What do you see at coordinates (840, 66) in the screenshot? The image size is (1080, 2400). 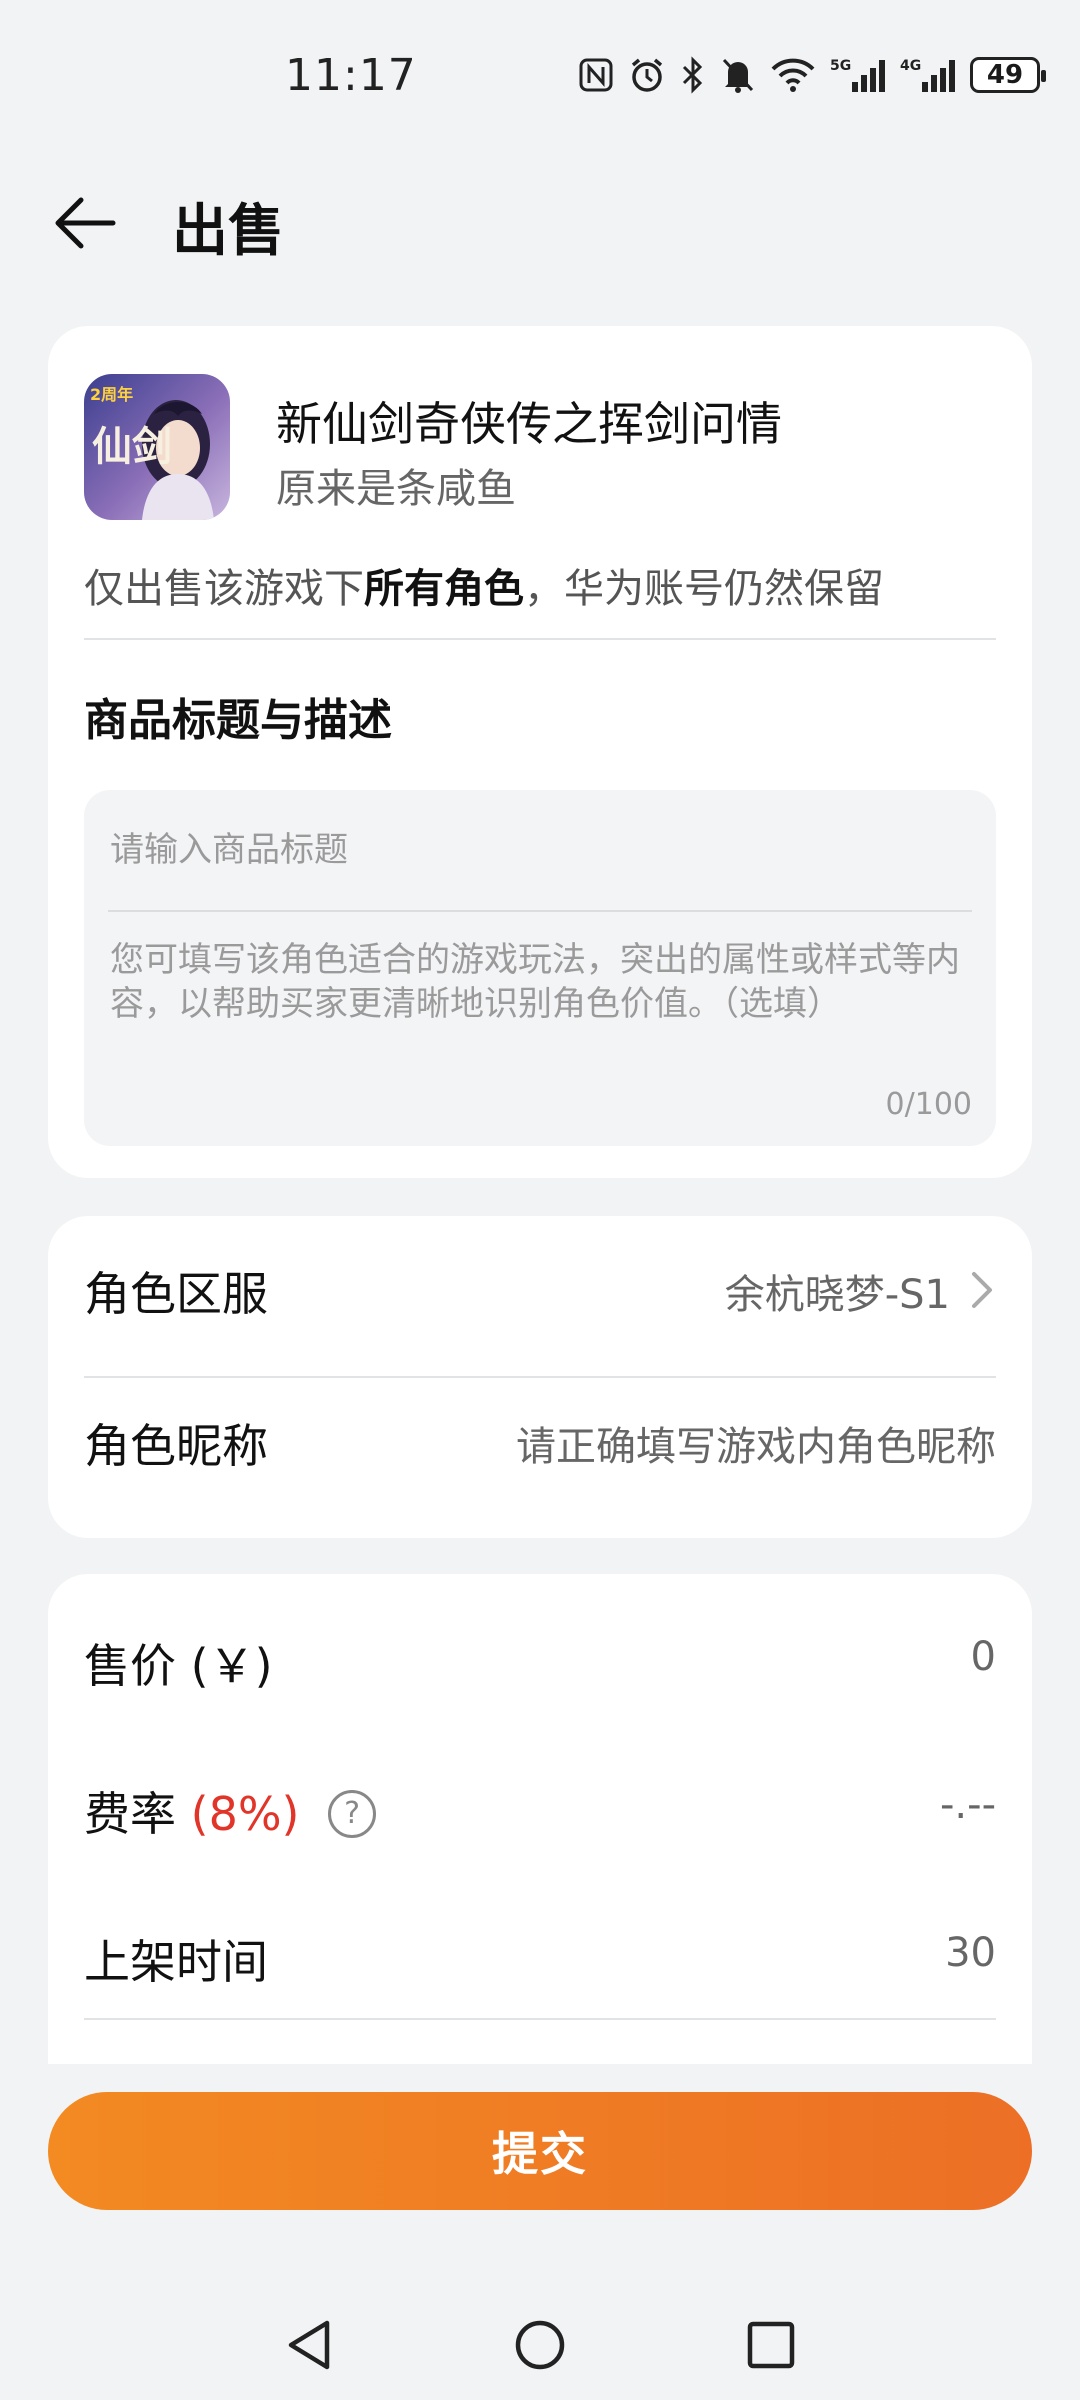 I see `svg-text: 5G` at bounding box center [840, 66].